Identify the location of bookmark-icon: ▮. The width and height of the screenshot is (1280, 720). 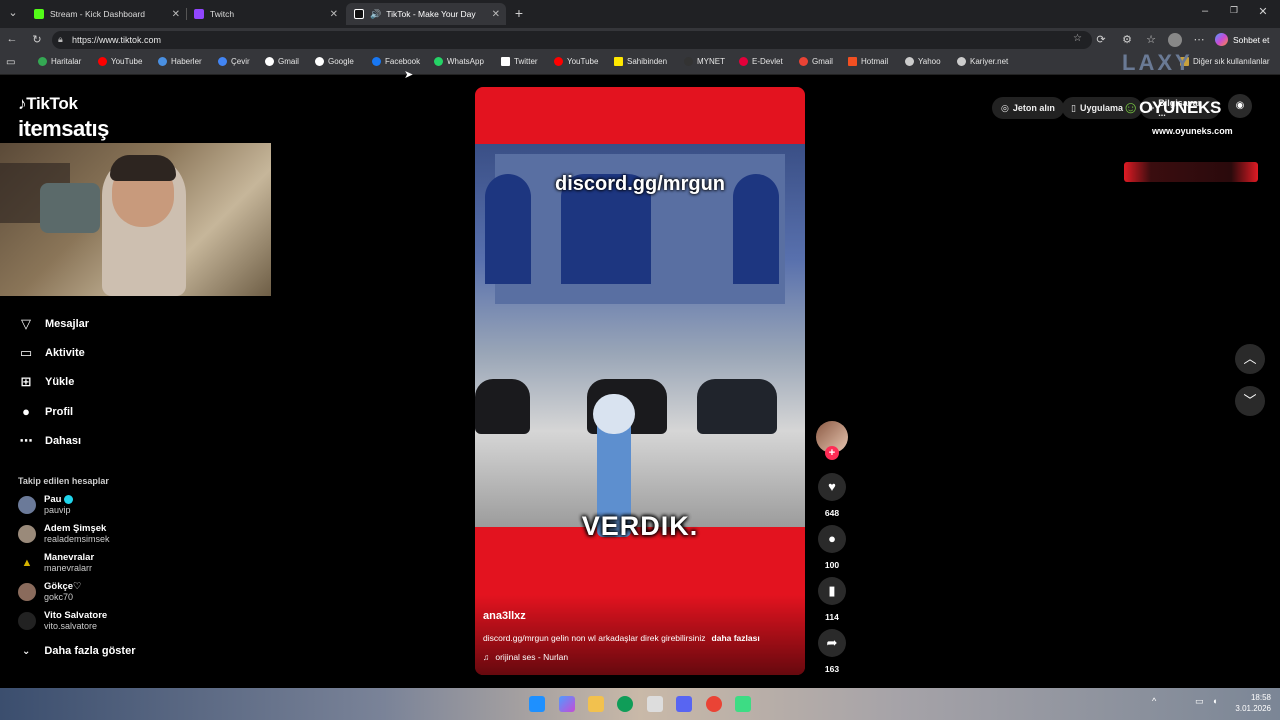
(832, 590).